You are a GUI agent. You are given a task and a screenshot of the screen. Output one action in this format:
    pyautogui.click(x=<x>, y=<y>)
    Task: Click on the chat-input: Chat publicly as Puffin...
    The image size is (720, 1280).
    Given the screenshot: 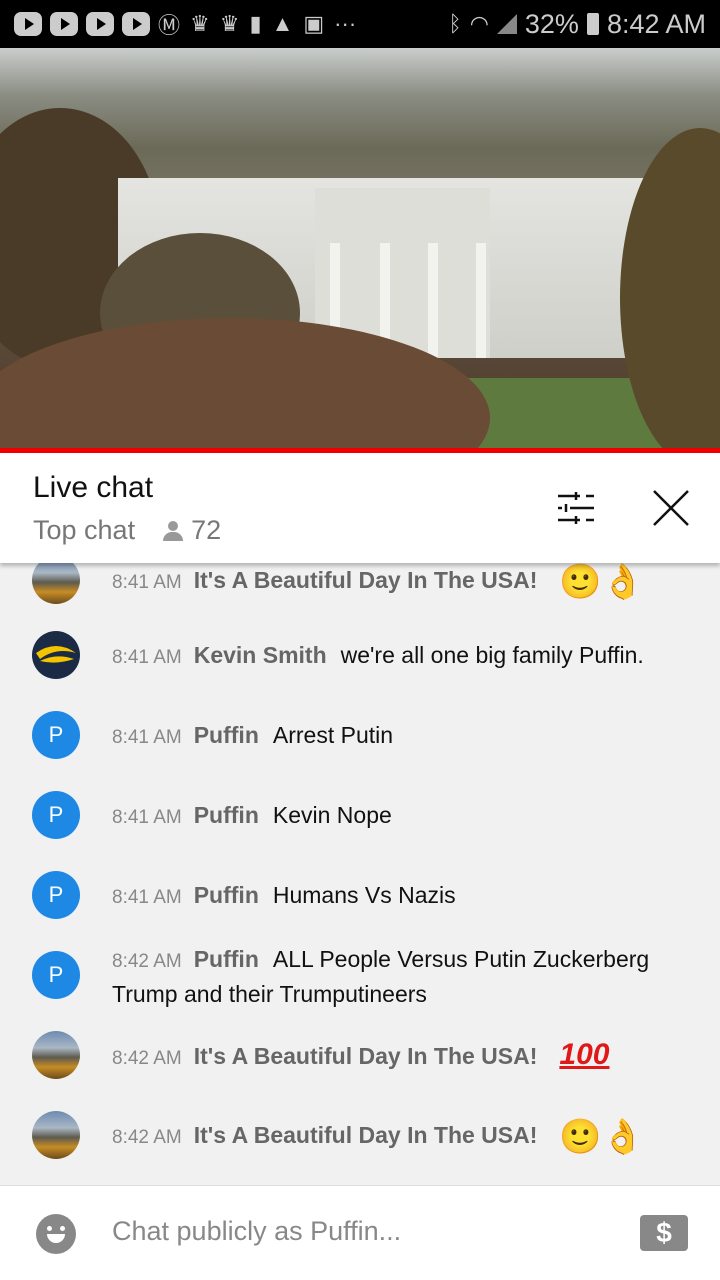 What is the action you would take?
    pyautogui.click(x=256, y=1231)
    